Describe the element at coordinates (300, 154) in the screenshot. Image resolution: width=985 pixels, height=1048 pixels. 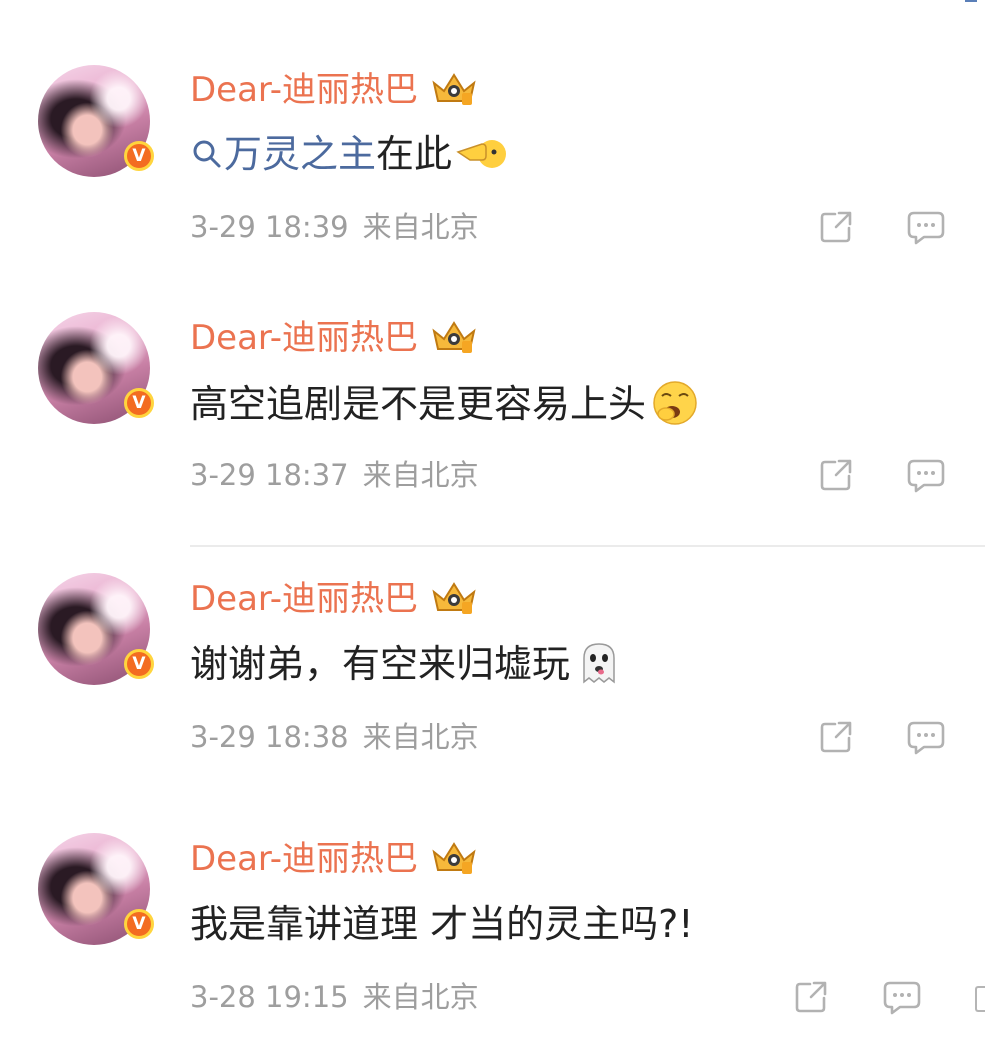
I see `topic-label: 万灵之主` at that location.